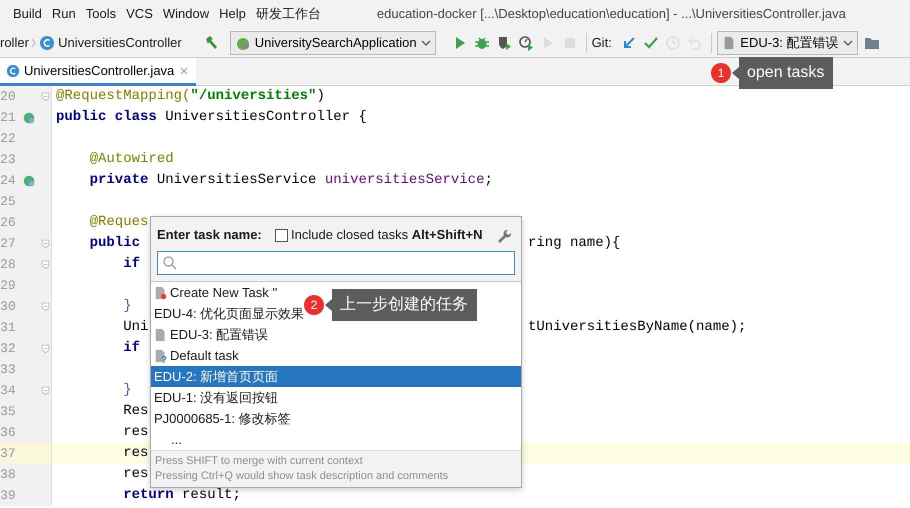  I want to click on callout-tooltip: open tasks, so click(783, 73).